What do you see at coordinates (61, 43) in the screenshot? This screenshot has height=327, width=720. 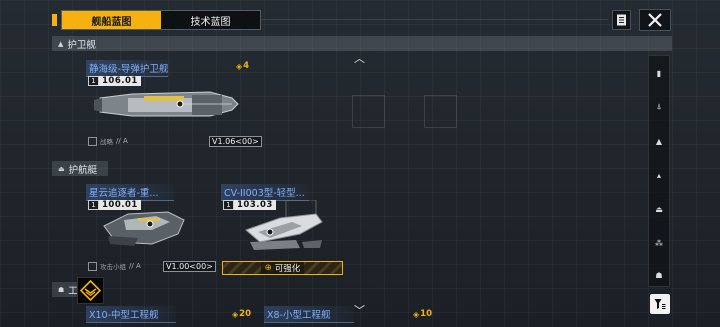 I see `triangle-up-icon: ▲` at bounding box center [61, 43].